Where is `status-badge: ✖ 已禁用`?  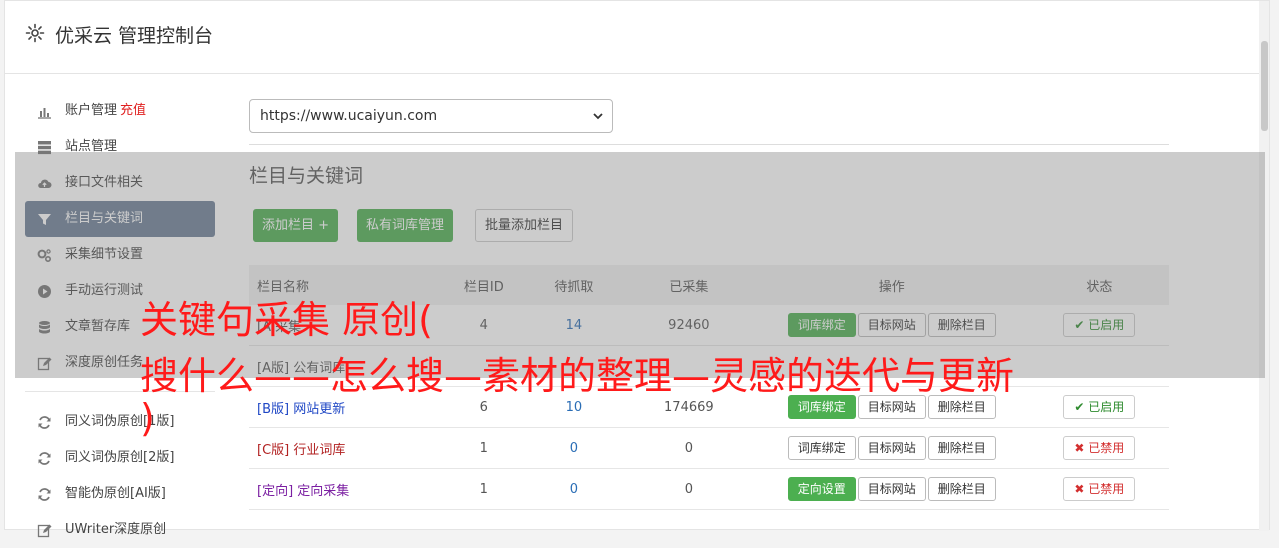
status-badge: ✖ 已禁用 is located at coordinates (1099, 489).